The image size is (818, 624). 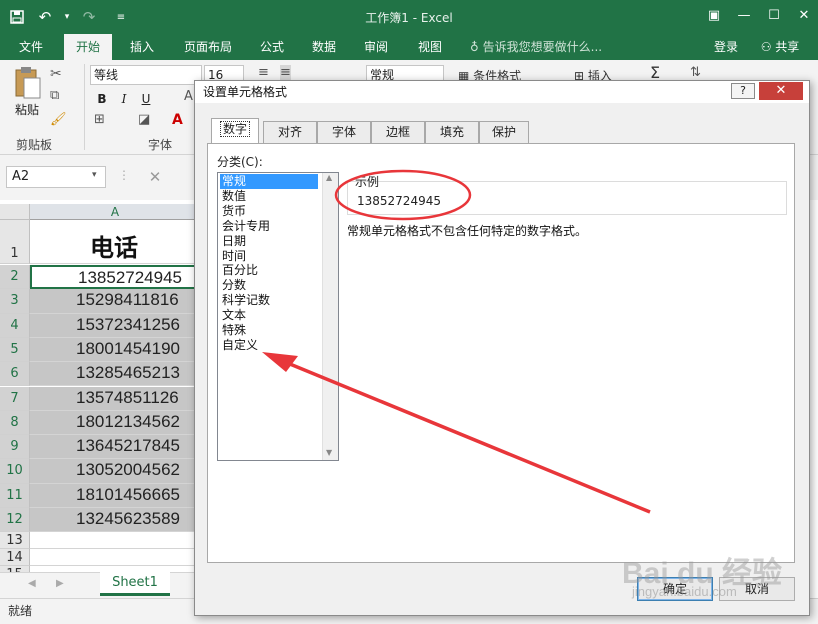 I want to click on increase-font-icon: A, so click(x=188, y=96).